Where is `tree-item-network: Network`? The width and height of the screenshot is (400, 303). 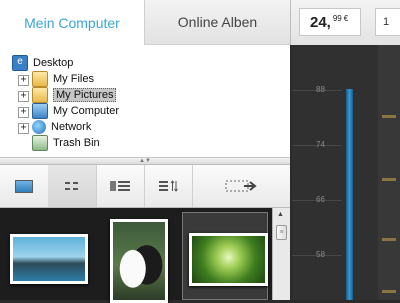
tree-item-network: Network is located at coordinates (61, 127).